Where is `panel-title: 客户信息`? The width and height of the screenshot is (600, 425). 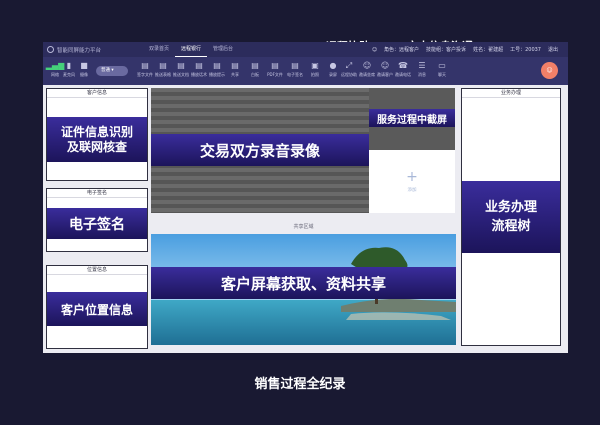
panel-title: 客户信息 is located at coordinates (97, 93).